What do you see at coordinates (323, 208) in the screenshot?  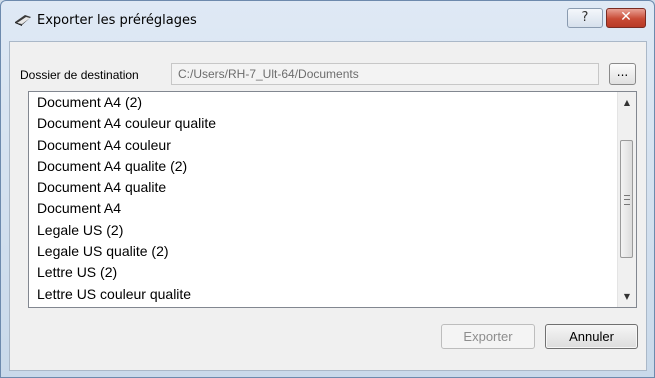 I see `list-item: Document A4` at bounding box center [323, 208].